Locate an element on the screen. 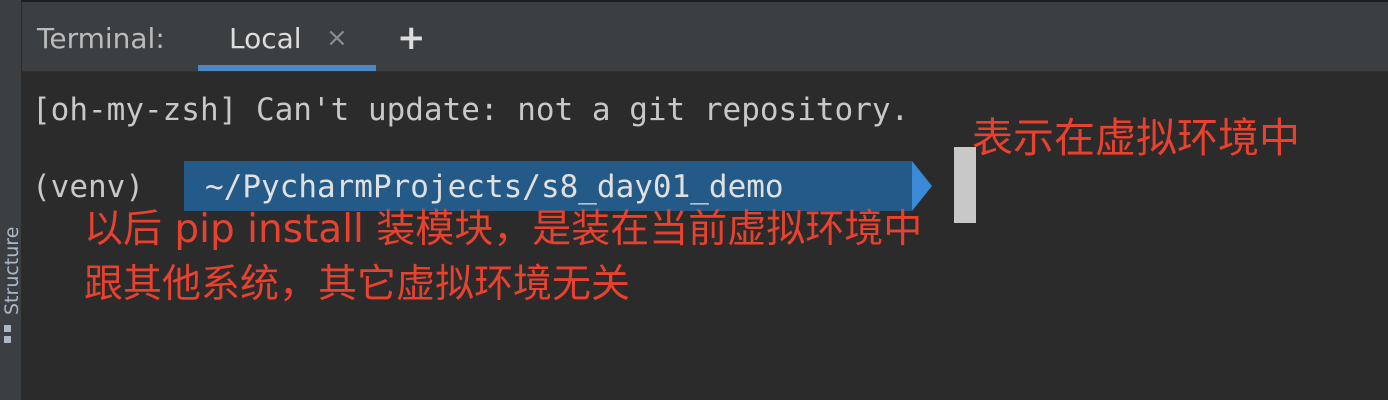 The height and width of the screenshot is (400, 1388). terminal-title: Terminal: is located at coordinates (101, 38).